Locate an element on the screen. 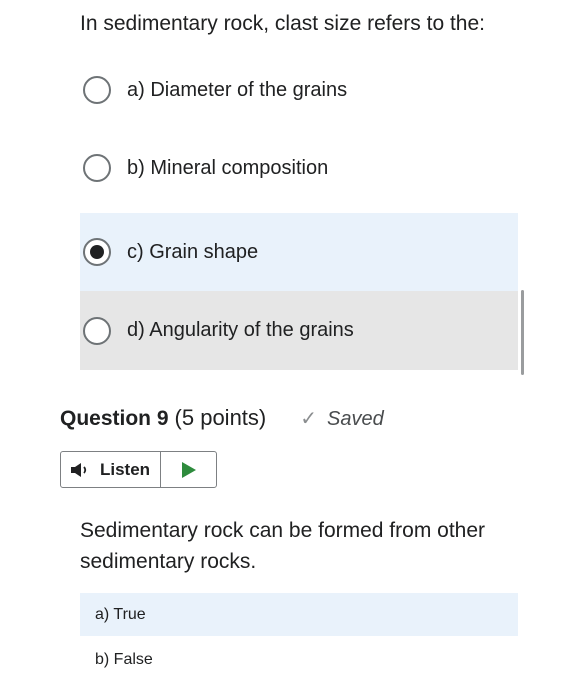 Image resolution: width=570 pixels, height=700 pixels. listen-control: Listen is located at coordinates (138, 469).